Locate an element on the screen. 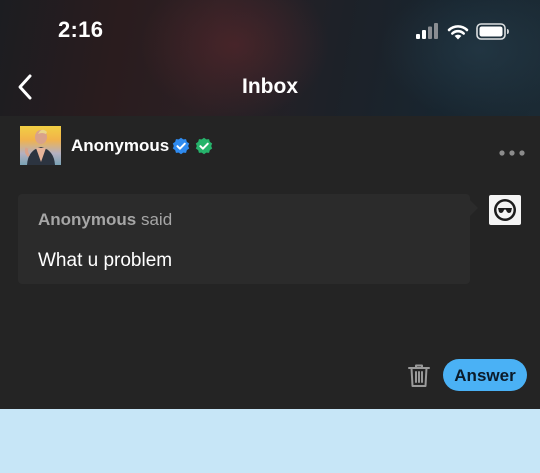  asker-name: Anonymous is located at coordinates (87, 219).